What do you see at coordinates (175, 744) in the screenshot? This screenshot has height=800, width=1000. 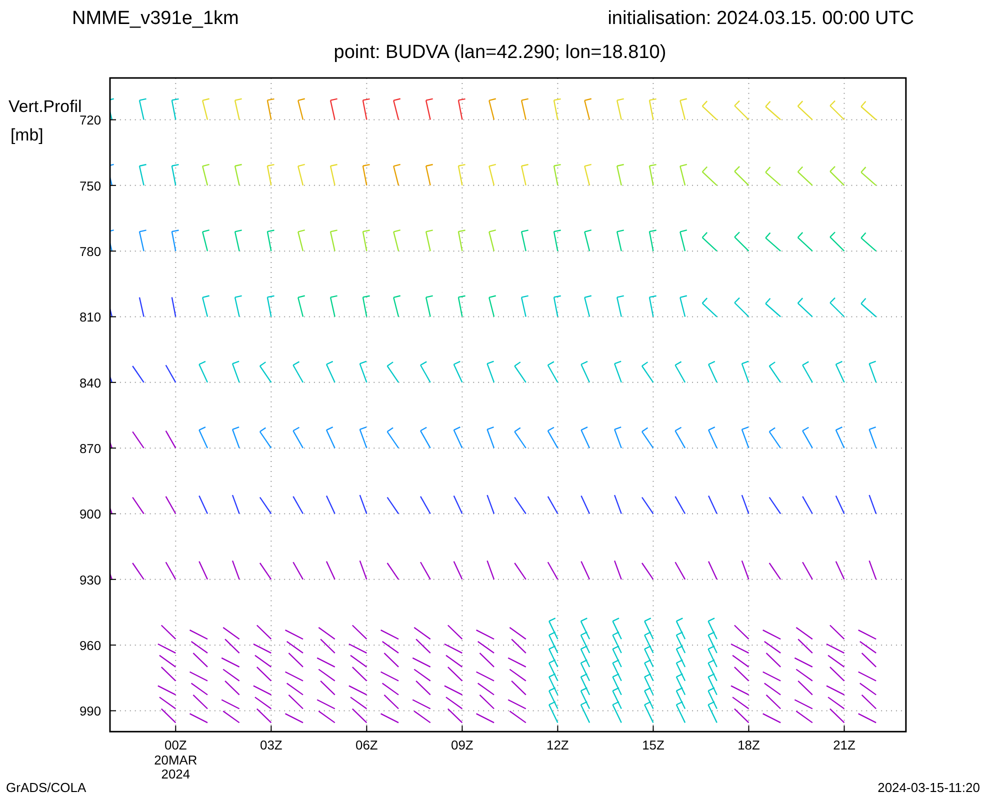 I see `x-tick-label: 00Z` at bounding box center [175, 744].